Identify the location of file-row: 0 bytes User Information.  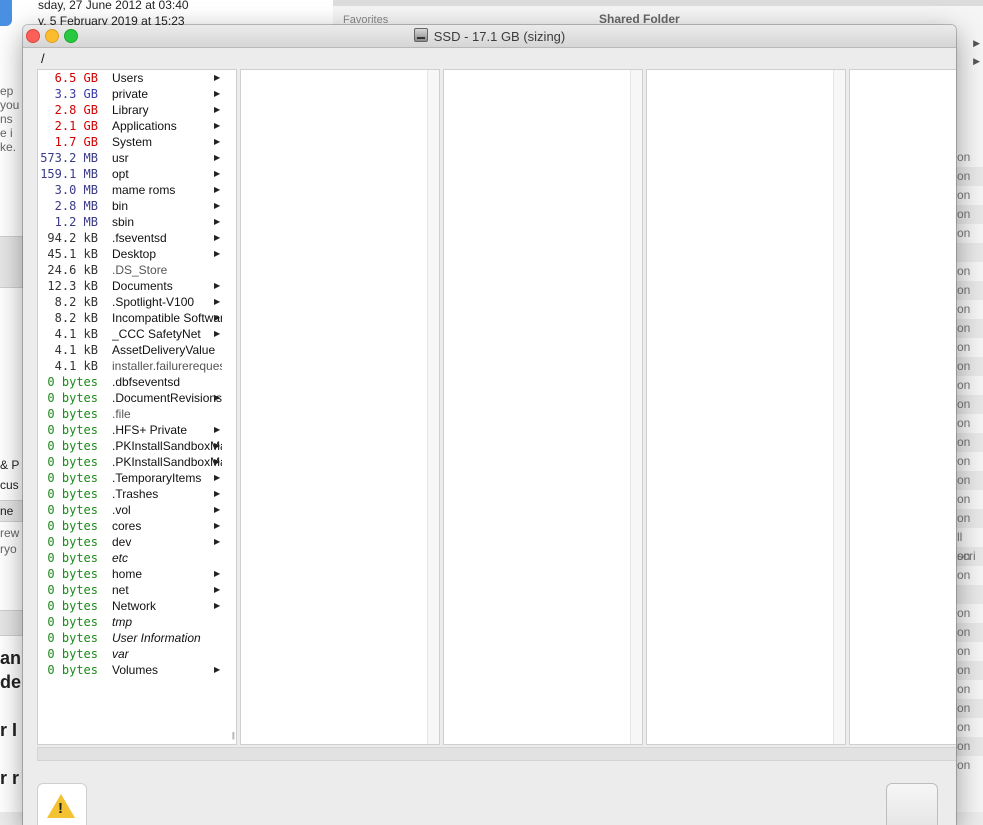
(137, 638).